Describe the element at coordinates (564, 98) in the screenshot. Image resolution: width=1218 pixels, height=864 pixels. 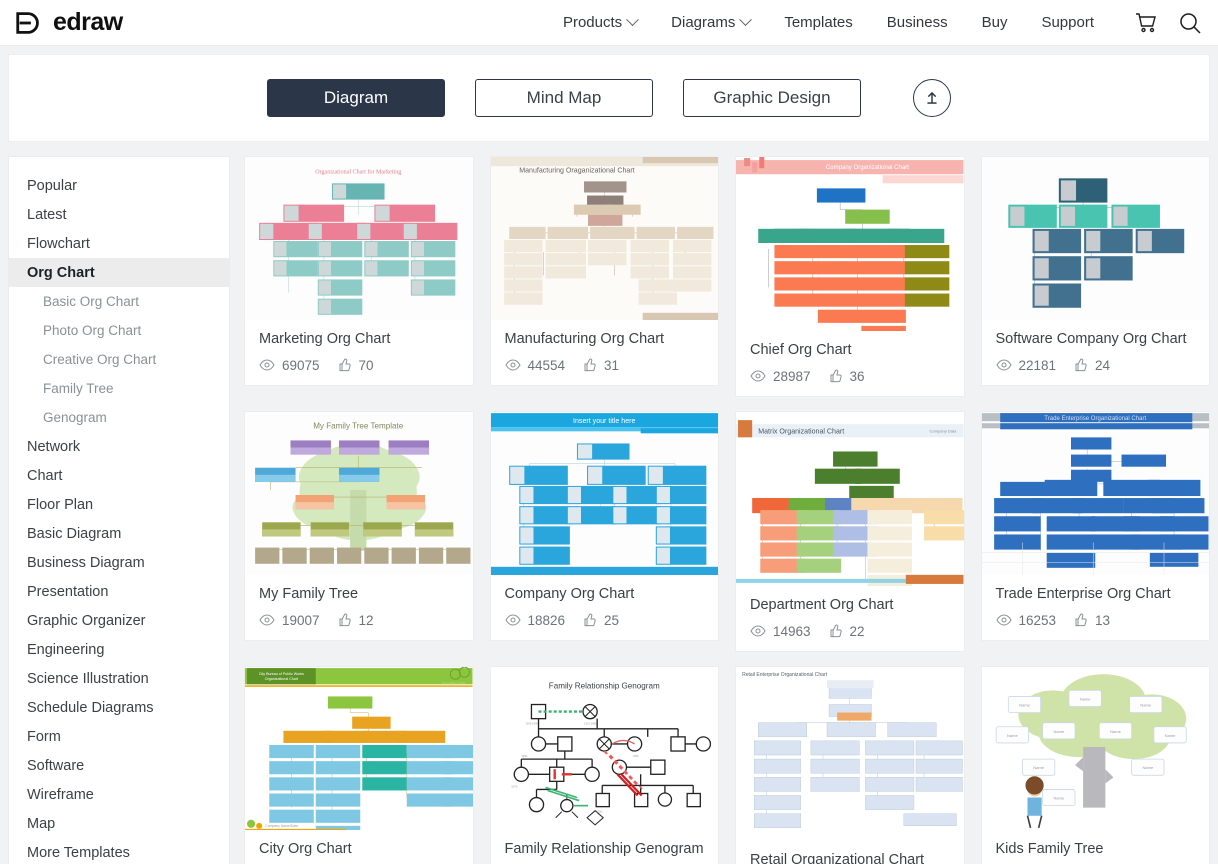
I see `tab-mind-map: Mind Map` at that location.